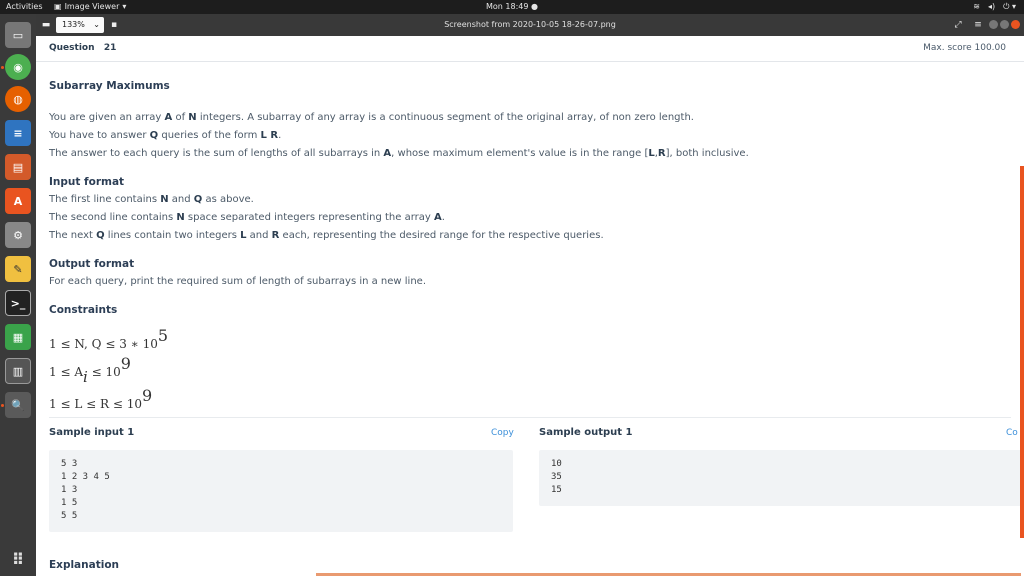 The image size is (1024, 576). What do you see at coordinates (18, 235) in the screenshot?
I see `settings-icon: ⚙` at bounding box center [18, 235].